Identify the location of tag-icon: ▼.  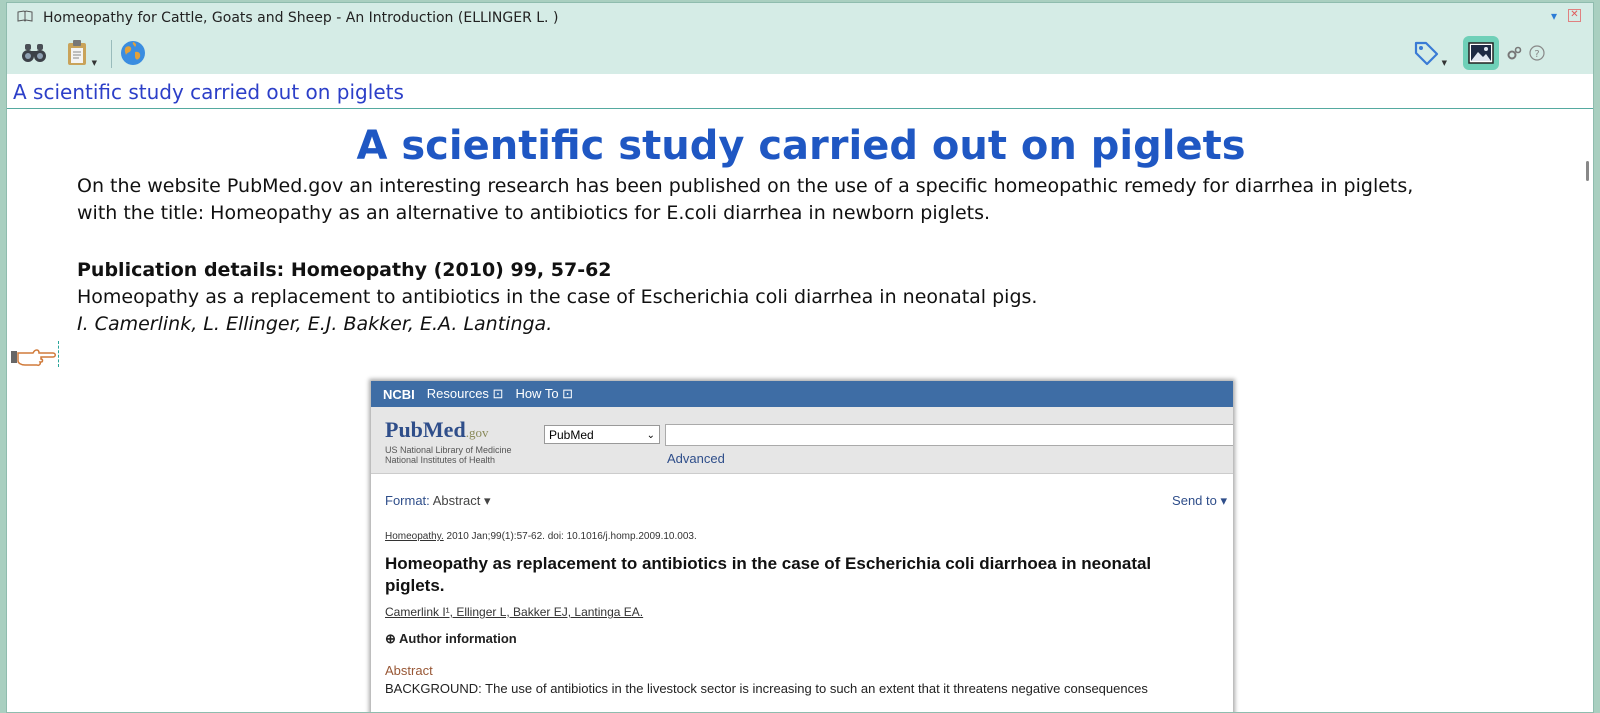
(1428, 53).